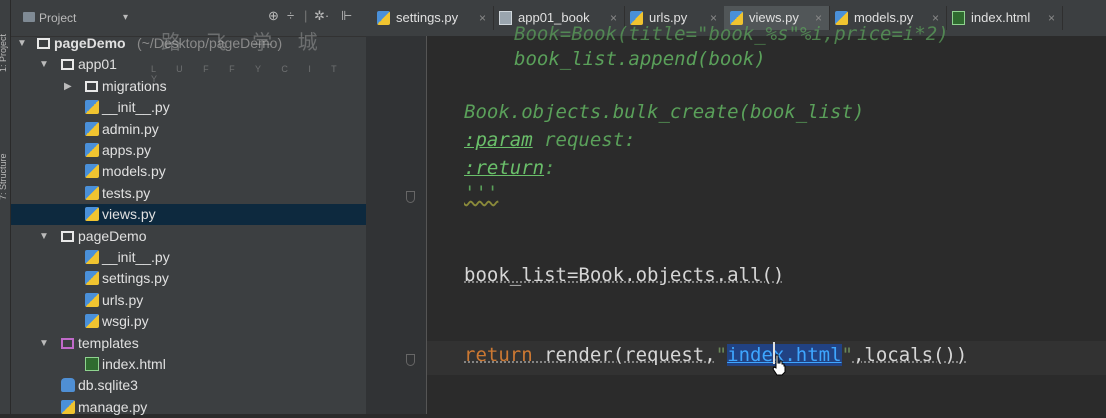 Image resolution: width=1106 pixels, height=418 pixels. I want to click on templates-folder-icon, so click(67, 343).